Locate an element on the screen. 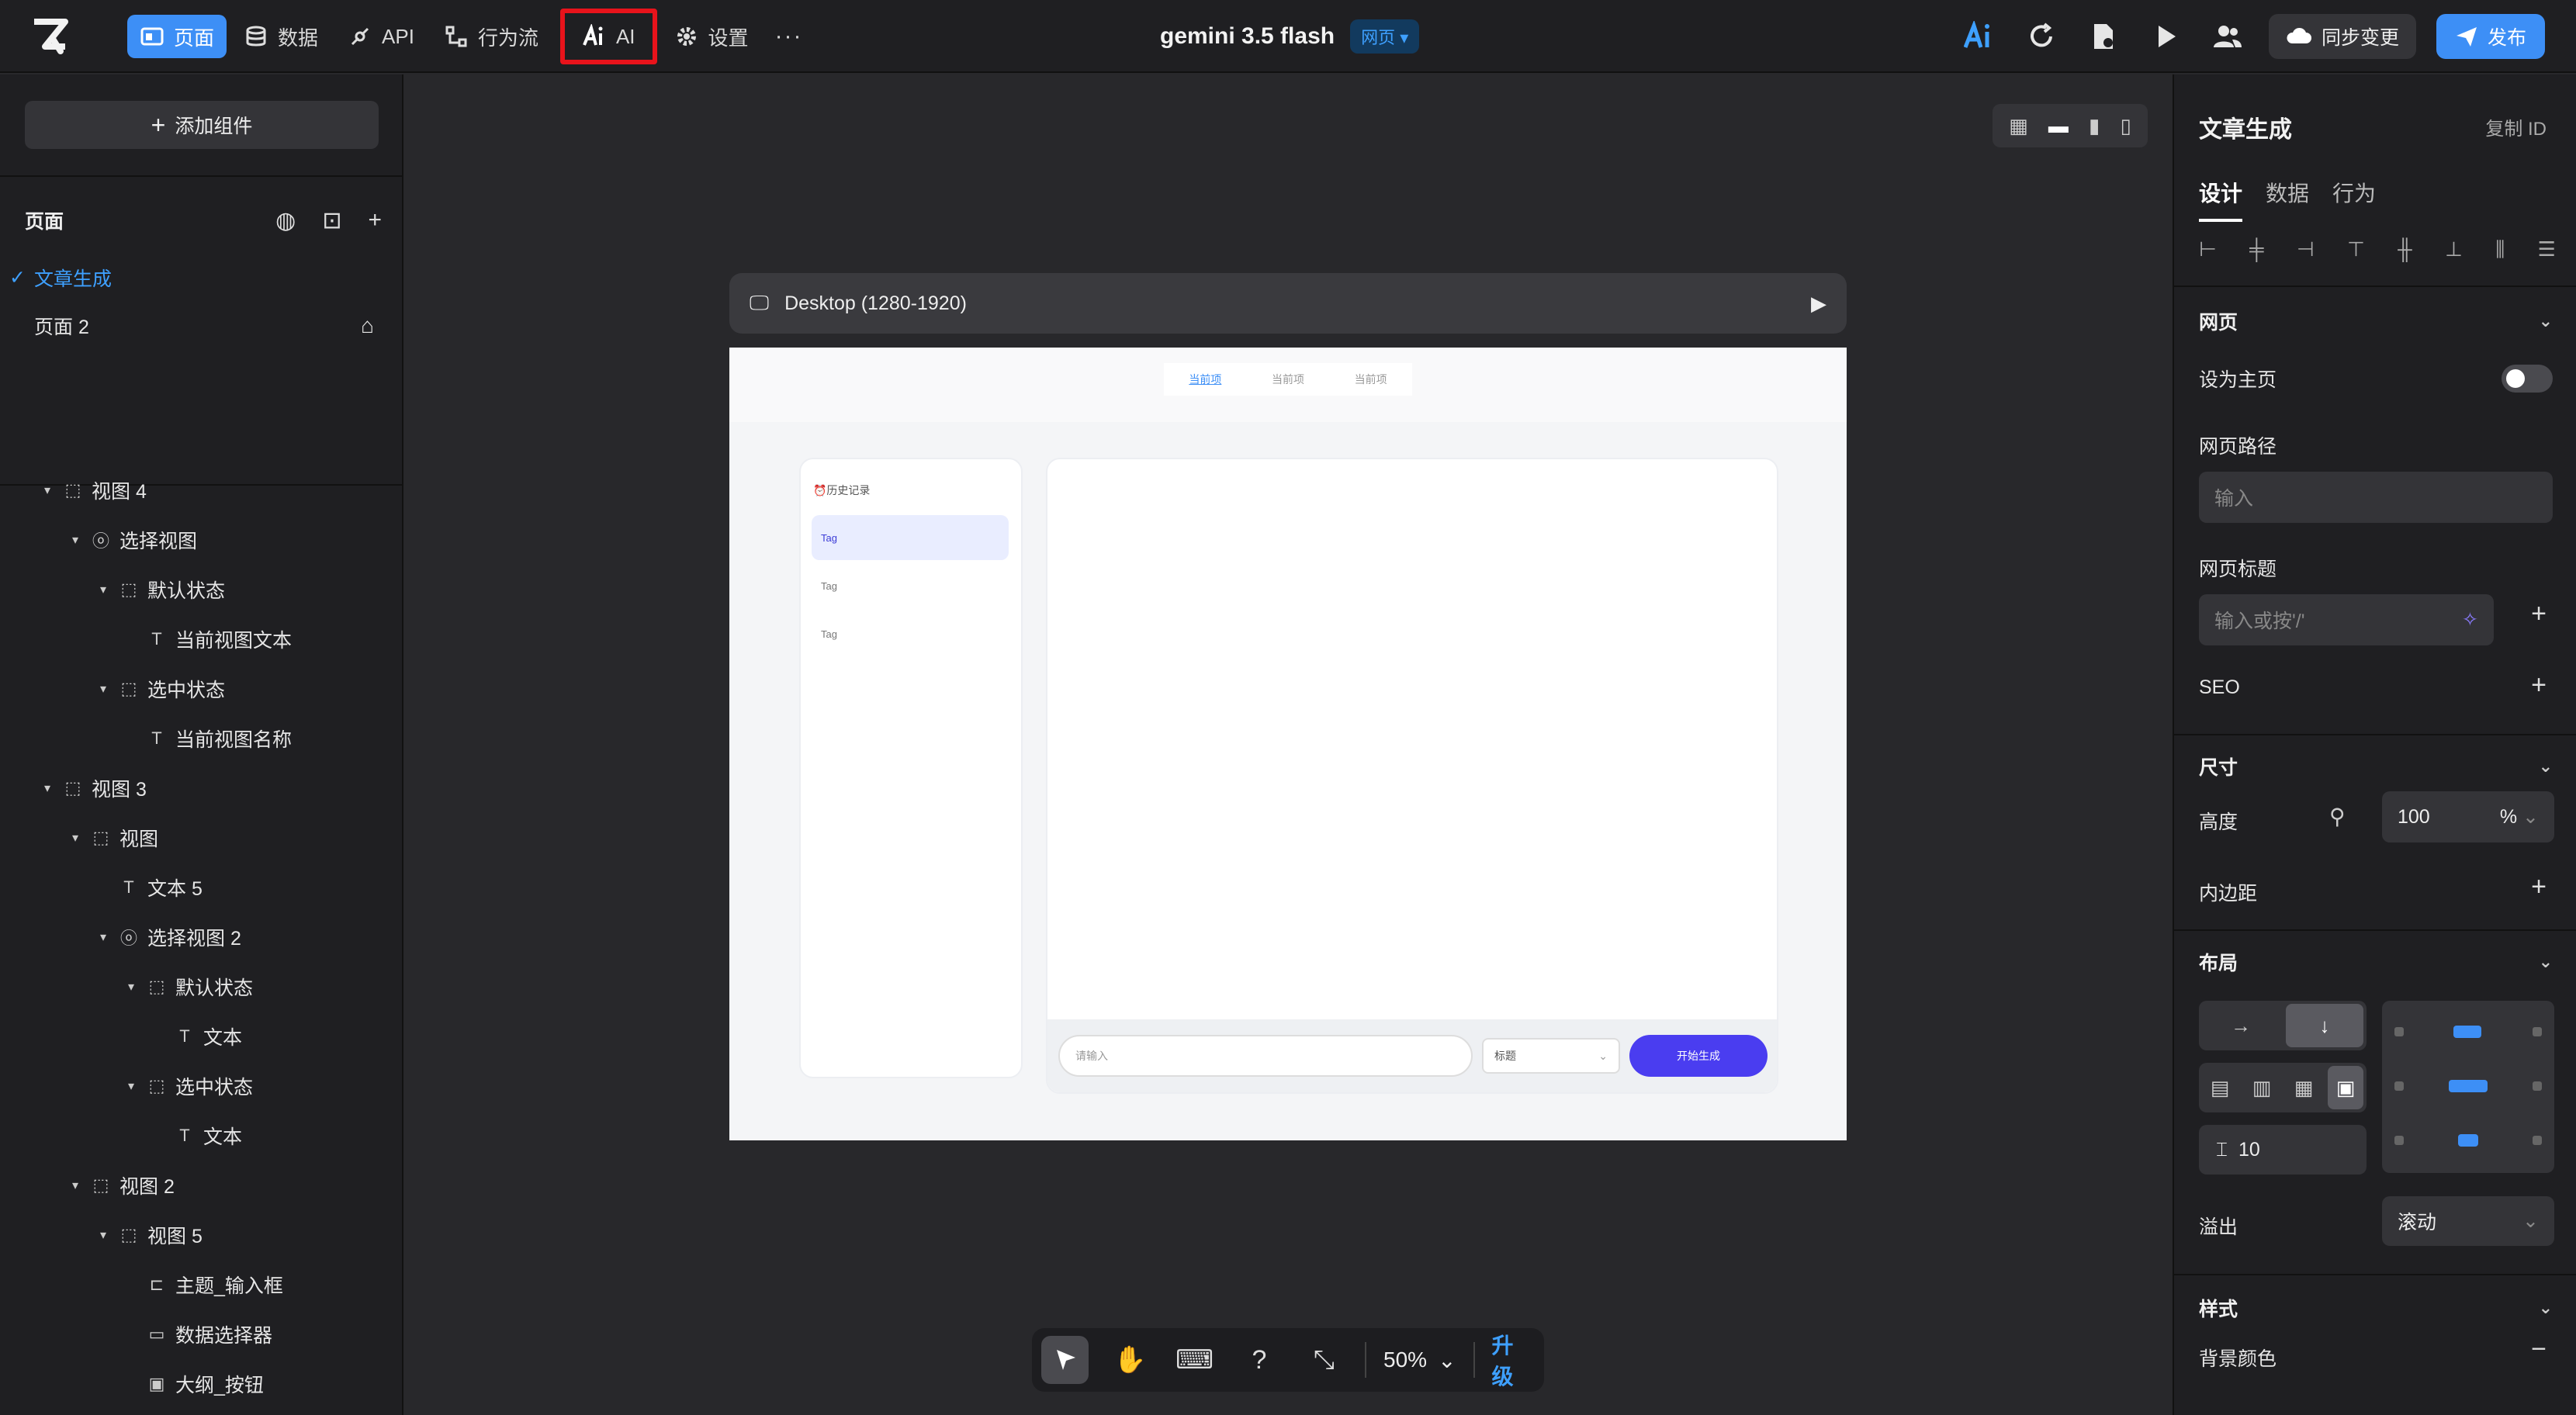 Image resolution: width=2576 pixels, height=1415 pixels. layer-row: ▾ ⬚ 视图 4 is located at coordinates (93, 490).